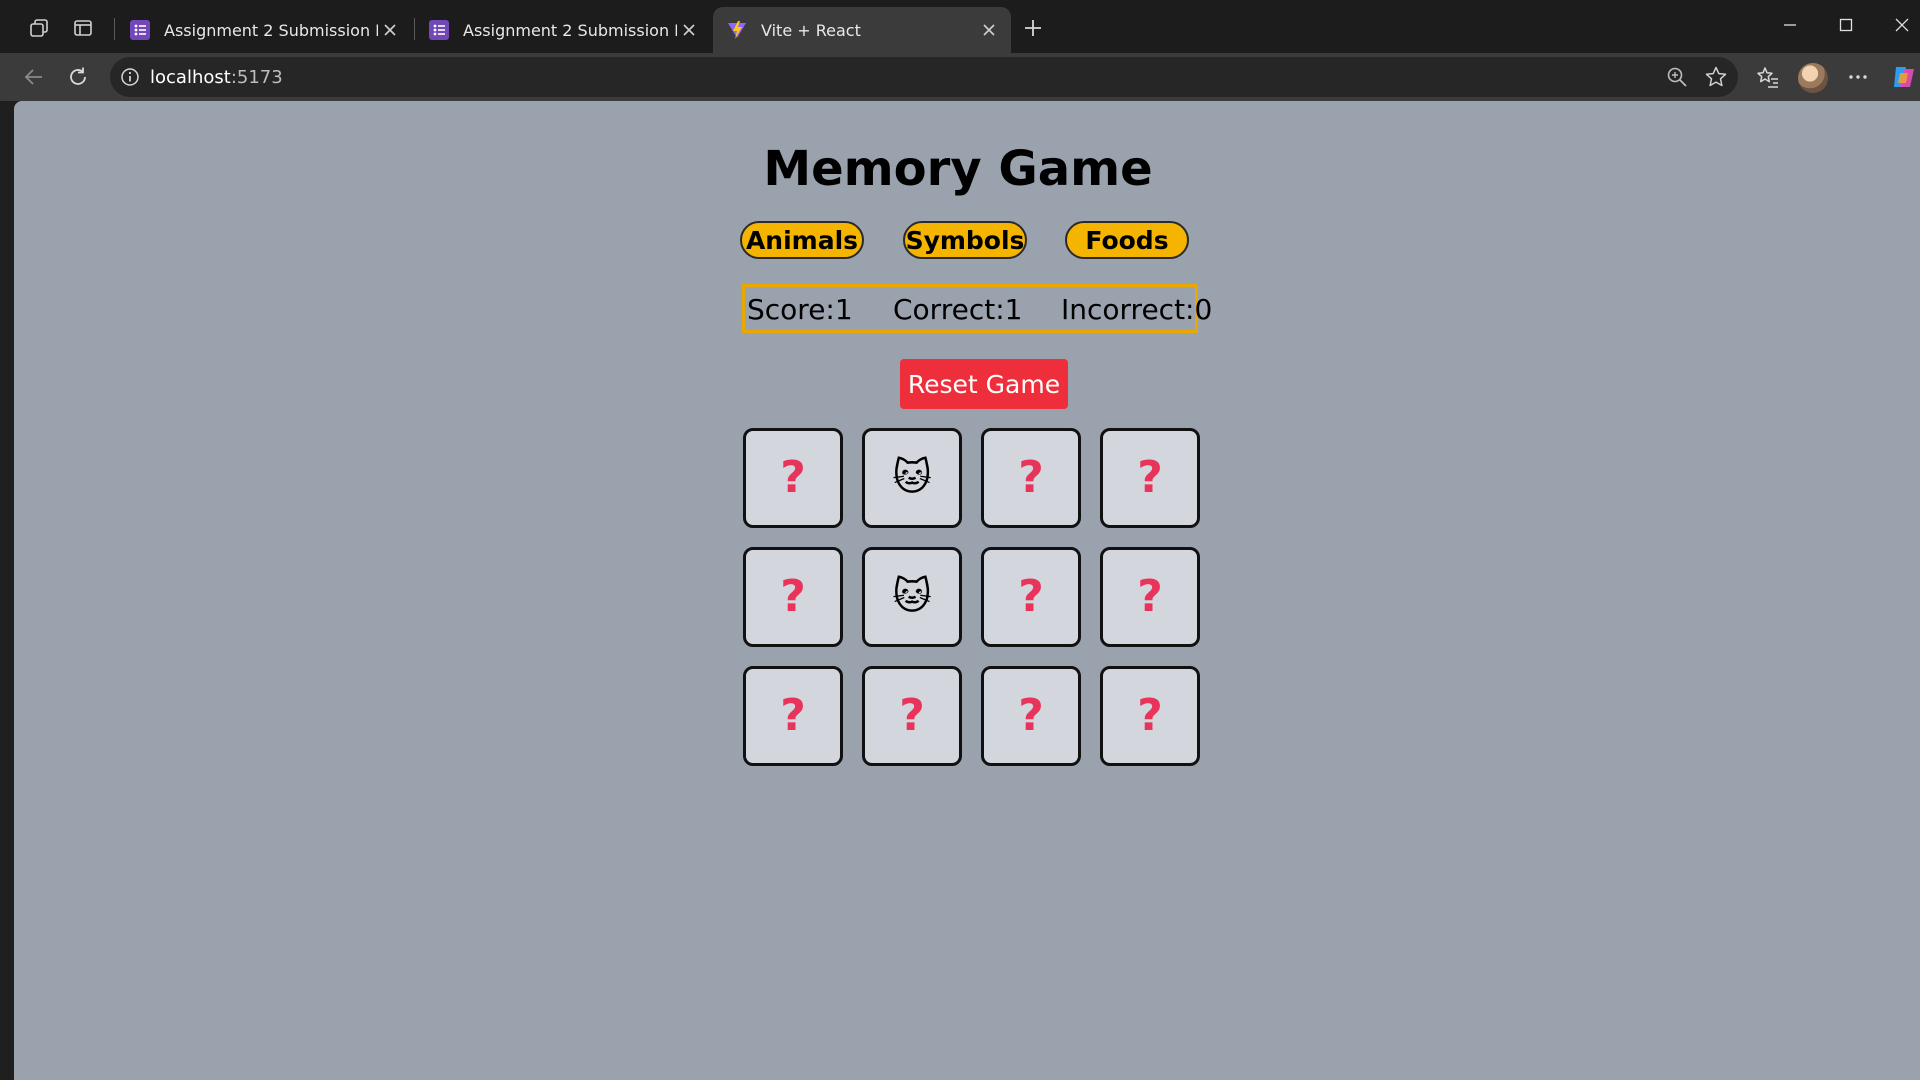 The width and height of the screenshot is (1920, 1080). What do you see at coordinates (34, 77) in the screenshot?
I see `back-icon` at bounding box center [34, 77].